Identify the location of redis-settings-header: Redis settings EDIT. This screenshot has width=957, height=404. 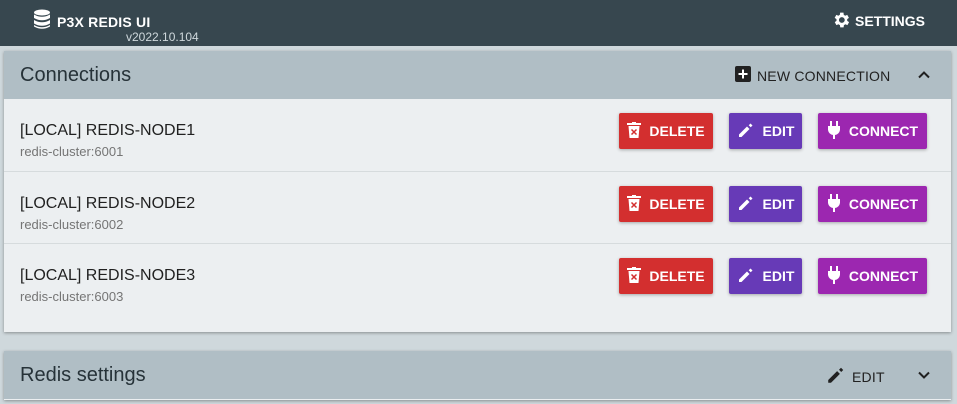
(477, 375).